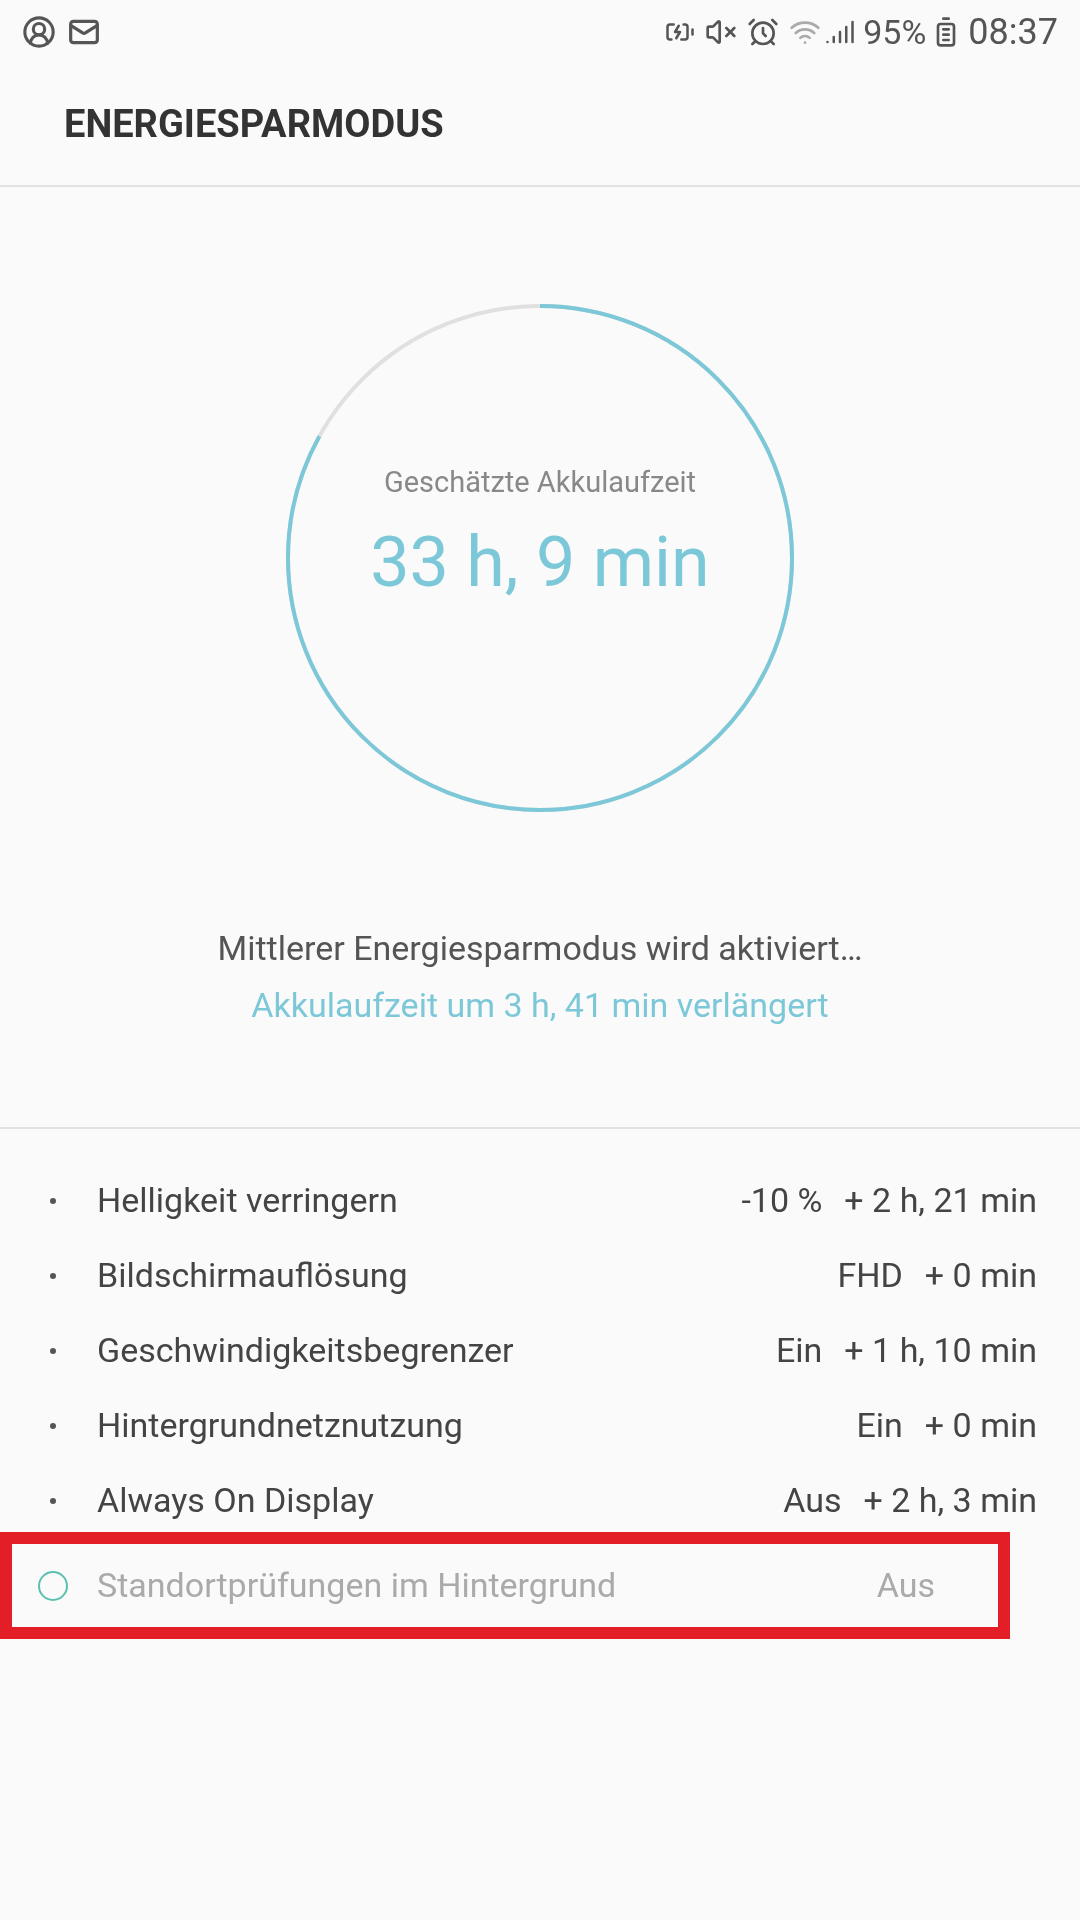 The image size is (1080, 1920). What do you see at coordinates (763, 32) in the screenshot?
I see `alarm-icon` at bounding box center [763, 32].